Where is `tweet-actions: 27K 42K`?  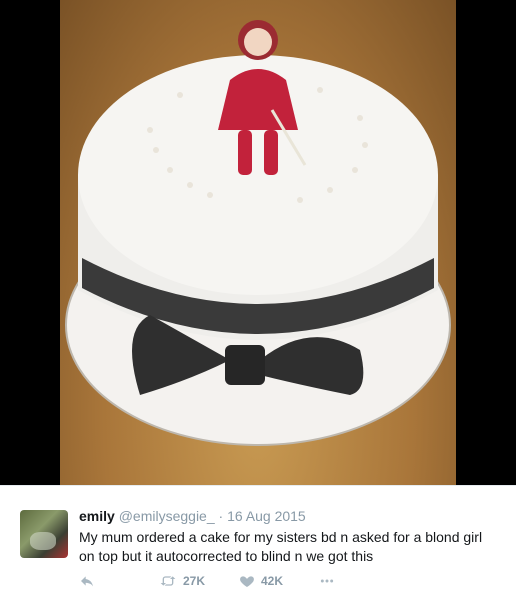 tweet-actions: 27K 42K is located at coordinates (289, 581).